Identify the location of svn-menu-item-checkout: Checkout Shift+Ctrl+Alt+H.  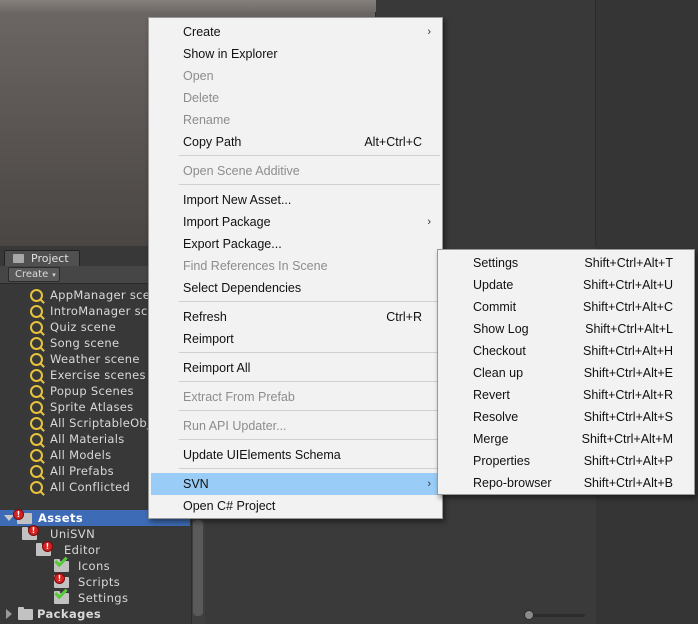
(566, 351).